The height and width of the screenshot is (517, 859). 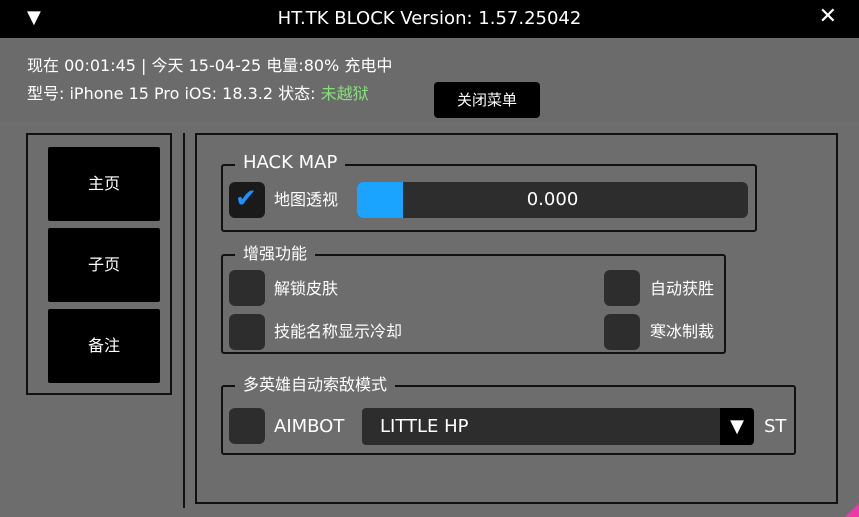 I want to click on aimbot-title: 多英雄自动索敌模式, so click(x=315, y=385).